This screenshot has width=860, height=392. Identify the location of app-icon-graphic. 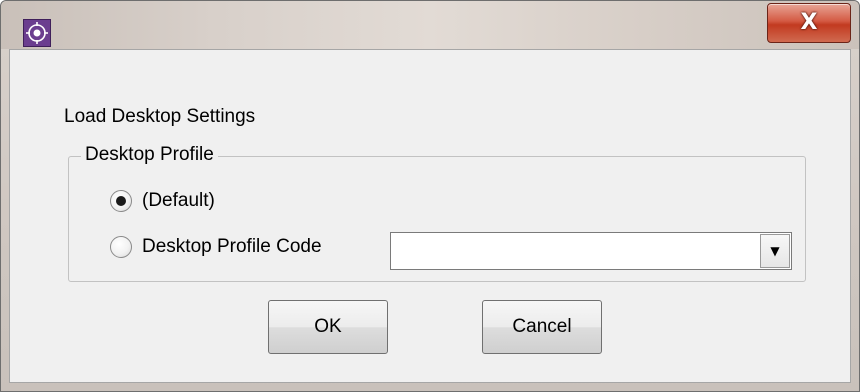
(37, 33).